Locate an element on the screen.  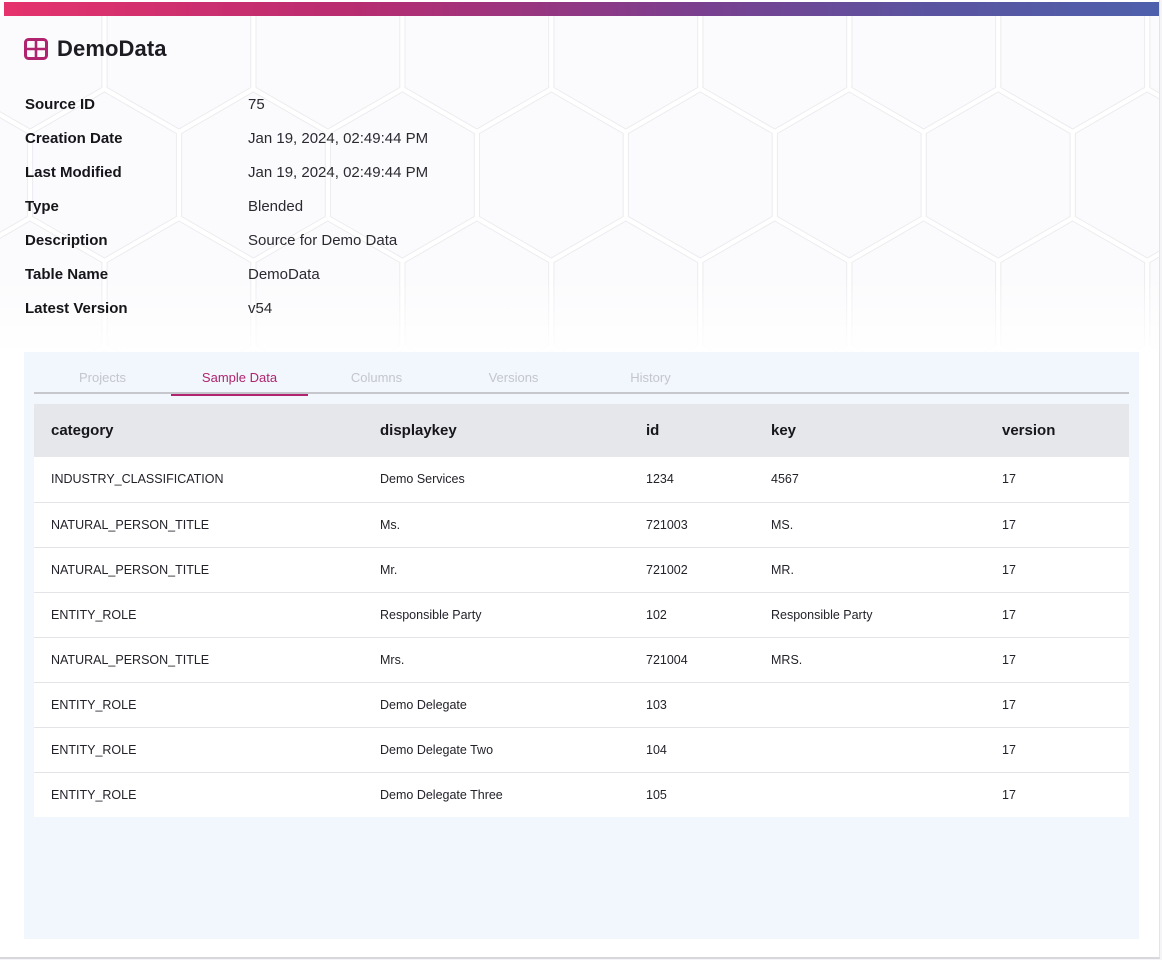
cell-displaykey: Demo Delegate Three is located at coordinates (441, 794).